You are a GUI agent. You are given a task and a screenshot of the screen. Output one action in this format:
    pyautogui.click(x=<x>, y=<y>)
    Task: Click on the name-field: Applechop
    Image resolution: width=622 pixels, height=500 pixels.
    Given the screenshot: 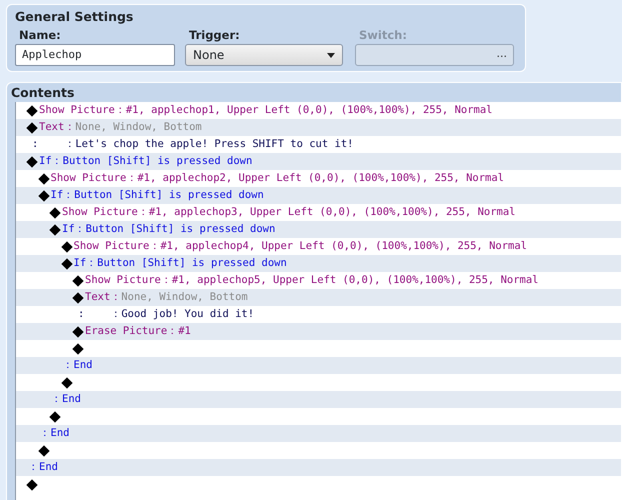 What is the action you would take?
    pyautogui.click(x=95, y=55)
    